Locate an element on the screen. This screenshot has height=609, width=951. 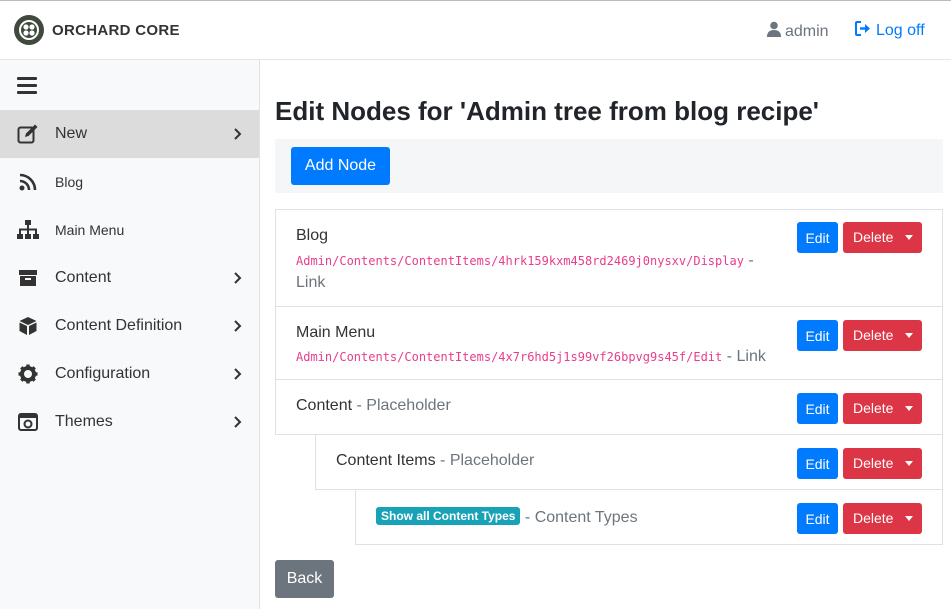
gear-icon is located at coordinates (28, 374).